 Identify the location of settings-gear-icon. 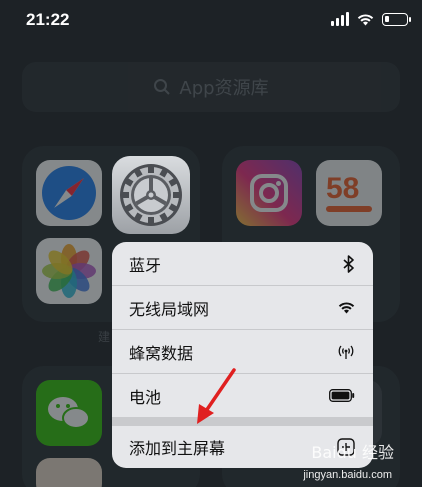
(151, 195).